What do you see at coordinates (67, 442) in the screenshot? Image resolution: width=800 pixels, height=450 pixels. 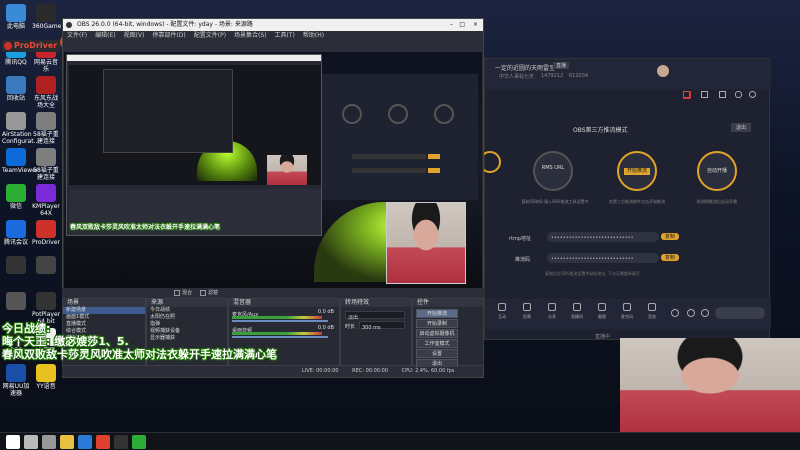 I see `explorer-icon` at bounding box center [67, 442].